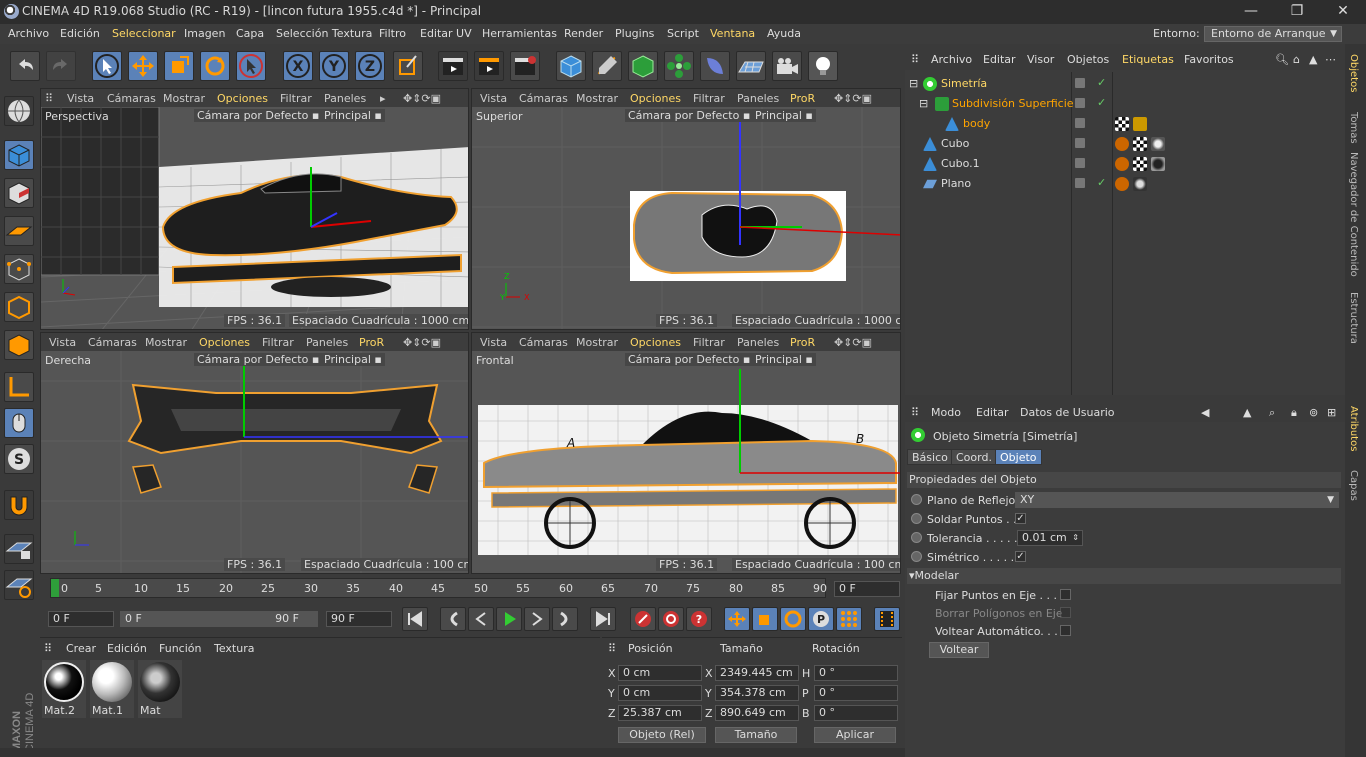 Image resolution: width=1366 pixels, height=757 pixels. What do you see at coordinates (1282, 59) in the screenshot?
I see `search-icon: 🔍︎` at bounding box center [1282, 59].